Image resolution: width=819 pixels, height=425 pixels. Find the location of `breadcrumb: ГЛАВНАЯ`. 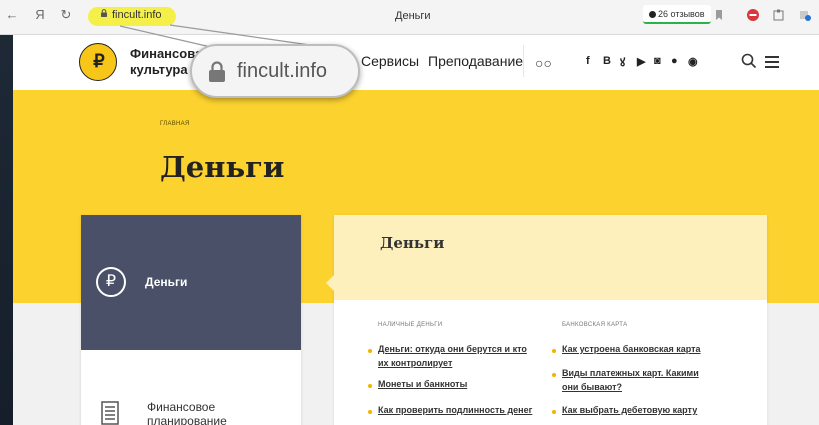

breadcrumb: ГЛАВНАЯ is located at coordinates (175, 124).